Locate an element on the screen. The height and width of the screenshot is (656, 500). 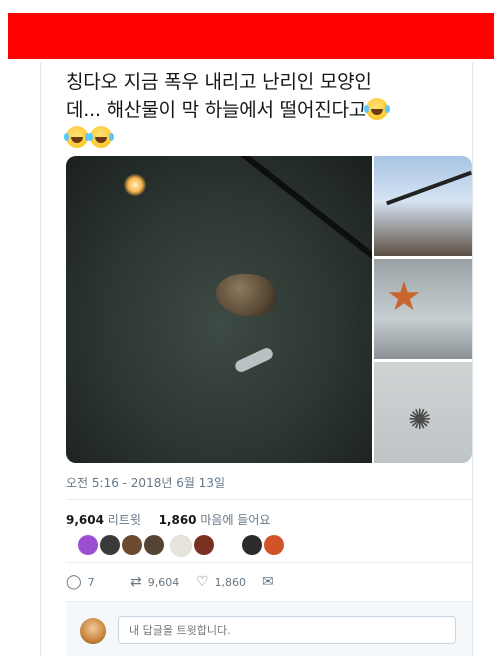
retweet-button: ⇄ 9,604 is located at coordinates (154, 582).